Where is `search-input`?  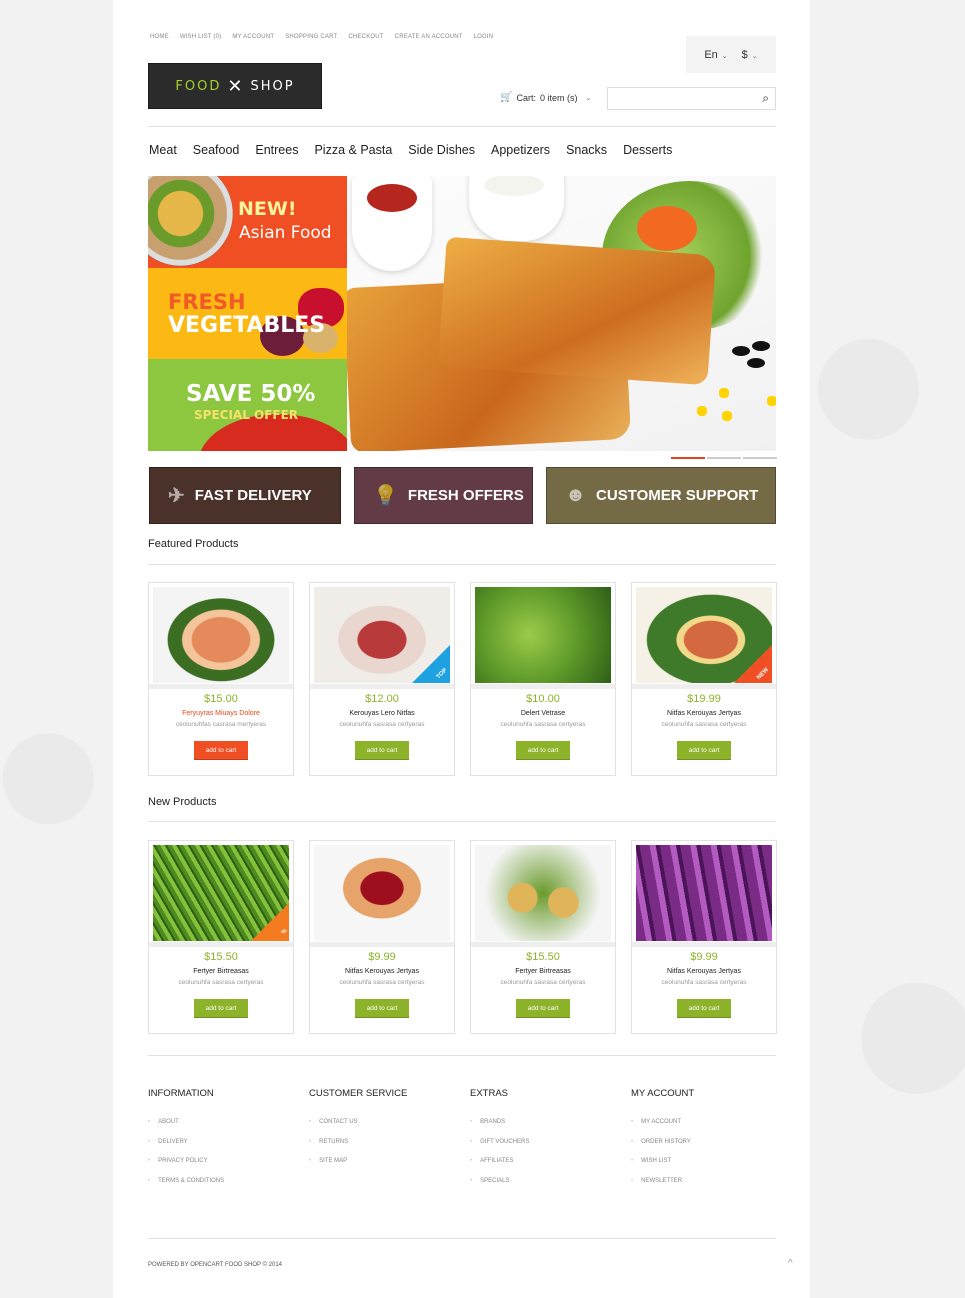 search-input is located at coordinates (678, 98).